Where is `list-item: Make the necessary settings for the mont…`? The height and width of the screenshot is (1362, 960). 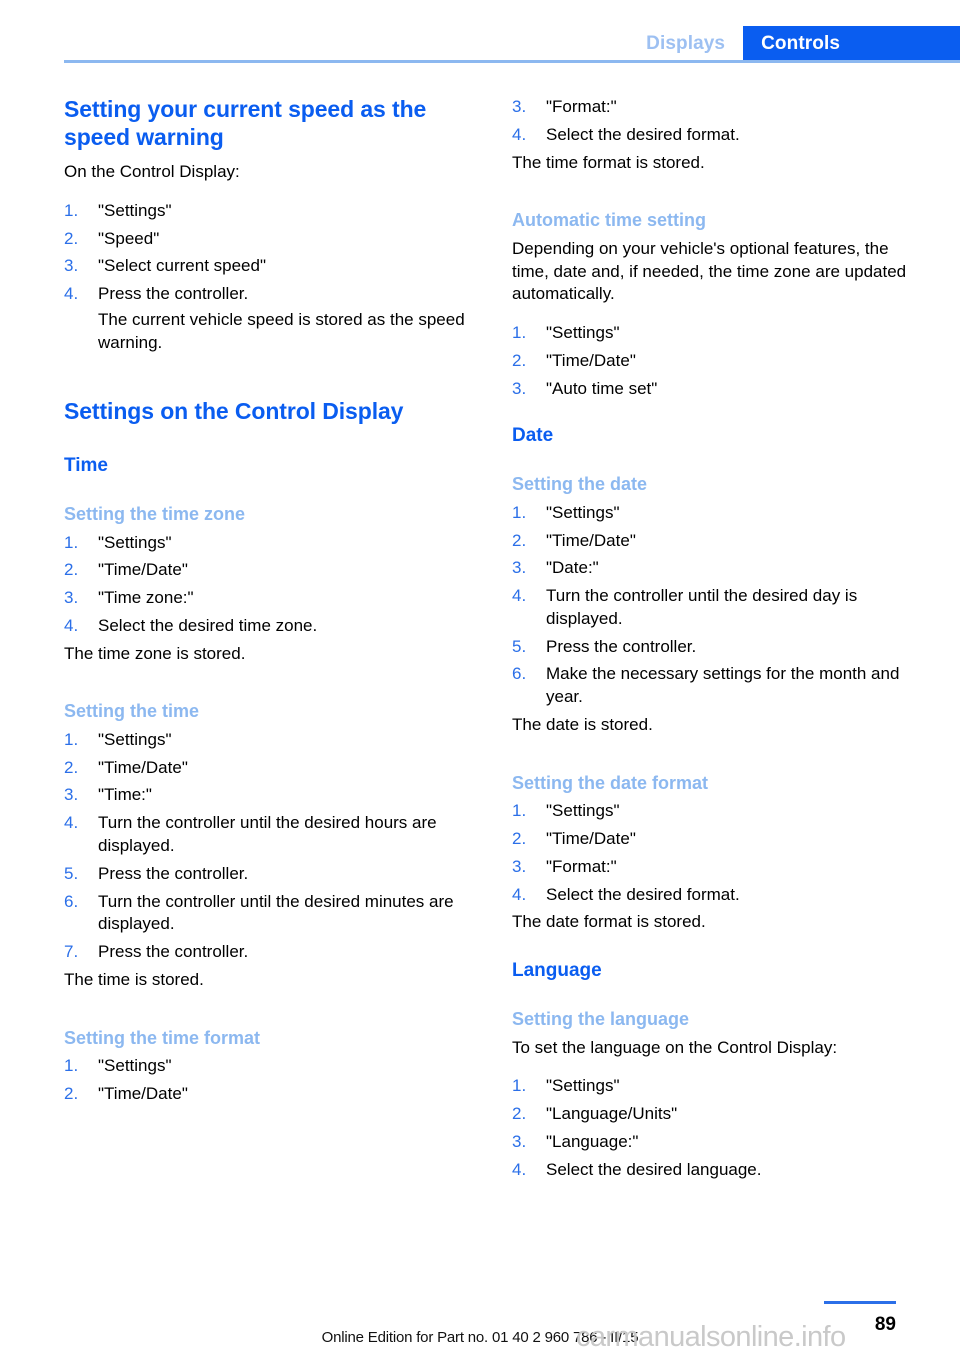 list-item: Make the necessary settings for the mont… is located at coordinates (720, 686).